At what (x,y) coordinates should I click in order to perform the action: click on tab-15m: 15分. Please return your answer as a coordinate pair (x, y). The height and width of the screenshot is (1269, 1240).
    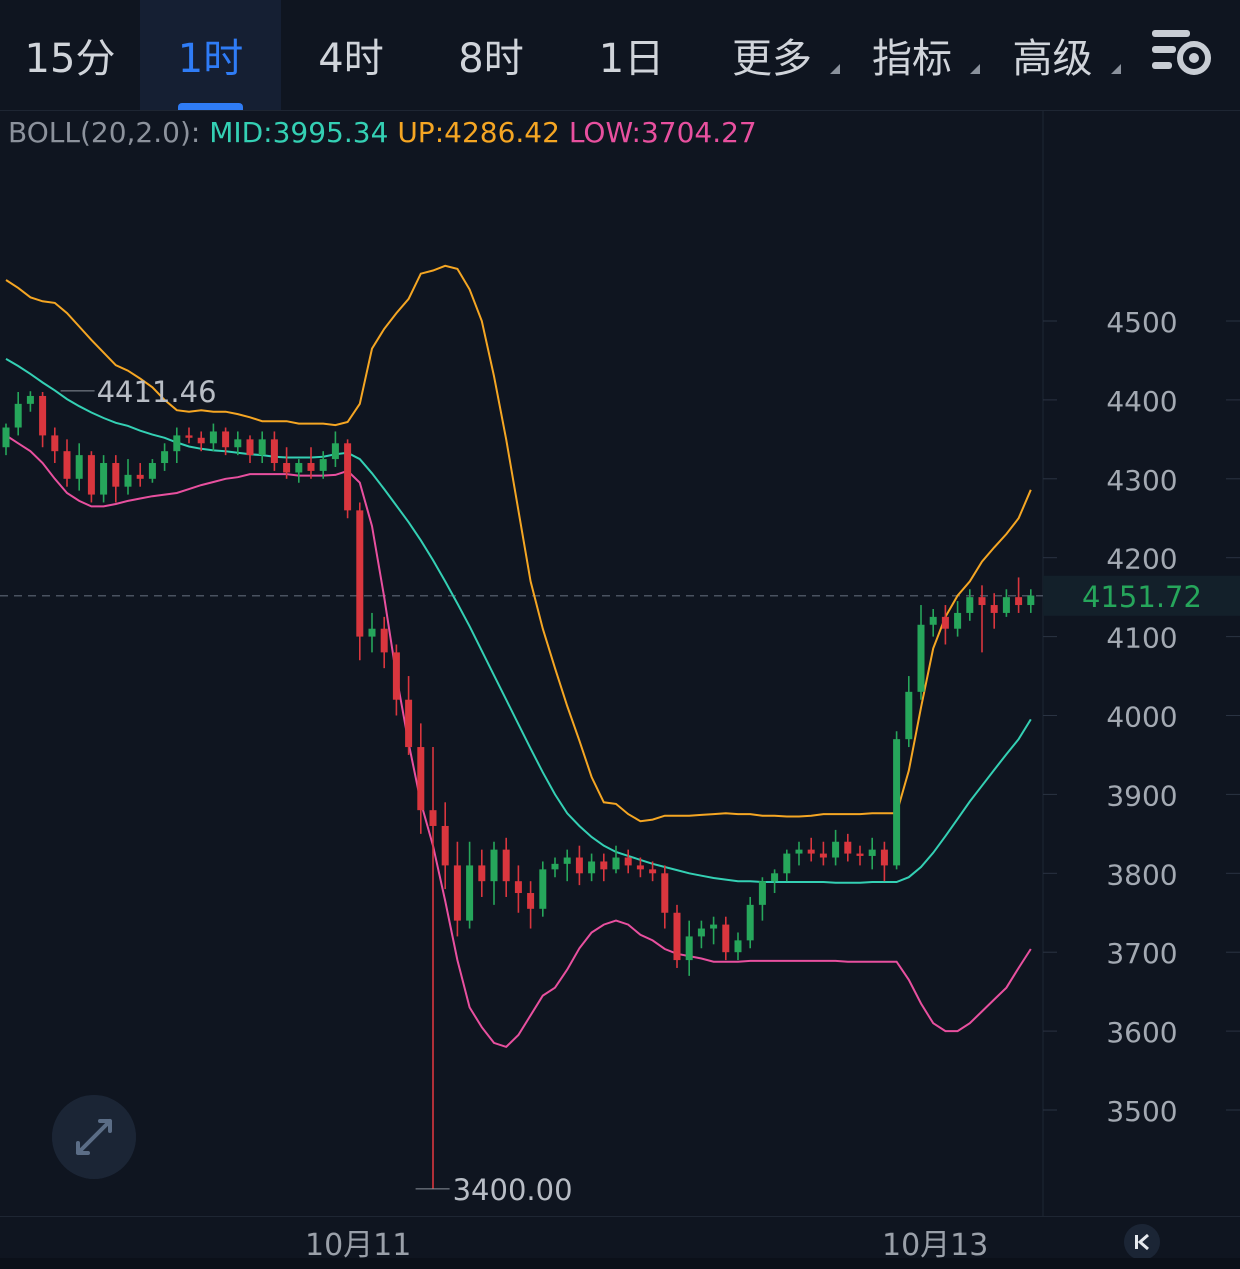
    Looking at the image, I should click on (70, 55).